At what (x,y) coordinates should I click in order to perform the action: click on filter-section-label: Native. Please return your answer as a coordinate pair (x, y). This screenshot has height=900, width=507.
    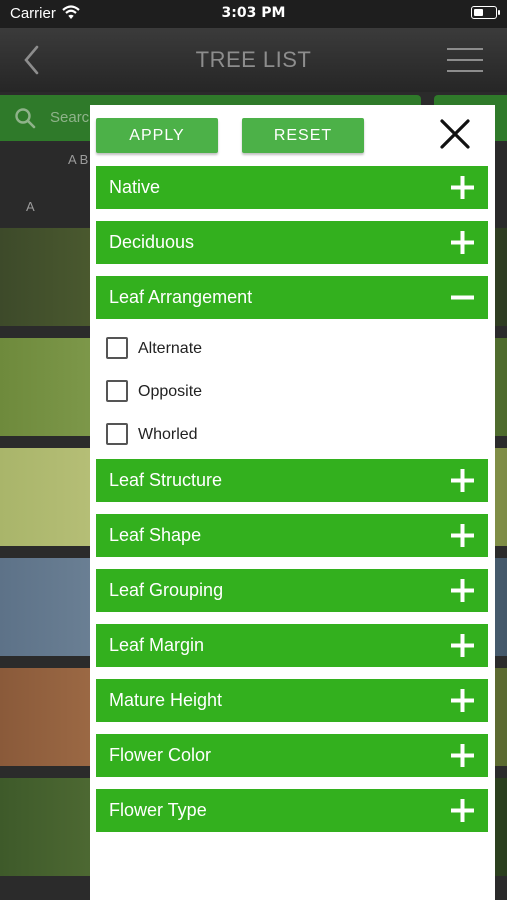
    Looking at the image, I should click on (135, 187).